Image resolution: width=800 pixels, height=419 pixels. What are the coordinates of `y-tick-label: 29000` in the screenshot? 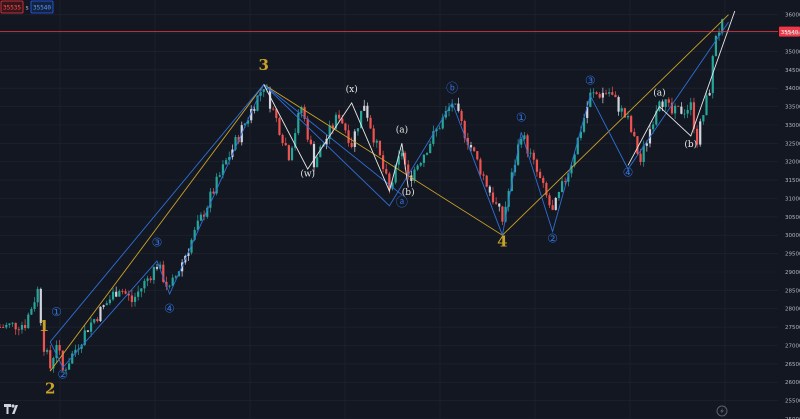 It's located at (792, 273).